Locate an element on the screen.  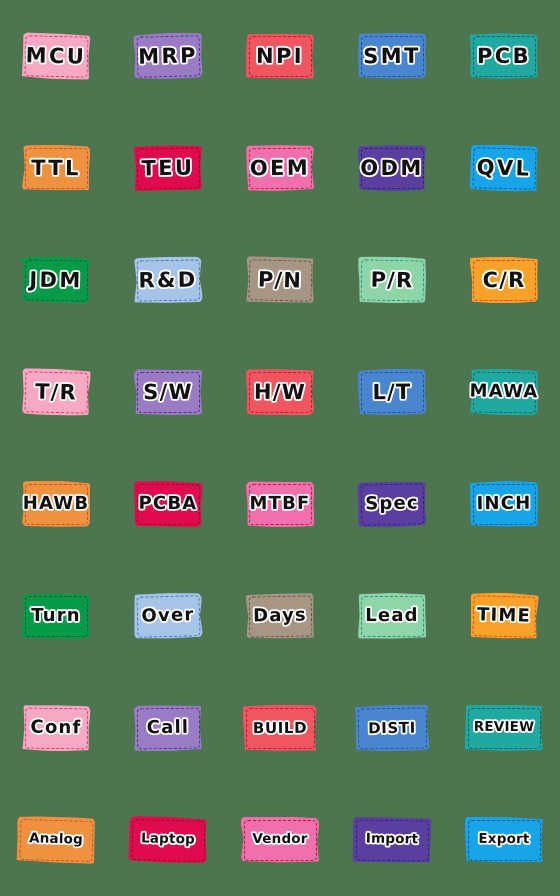
sticker-r-d: R&D is located at coordinates (168, 279).